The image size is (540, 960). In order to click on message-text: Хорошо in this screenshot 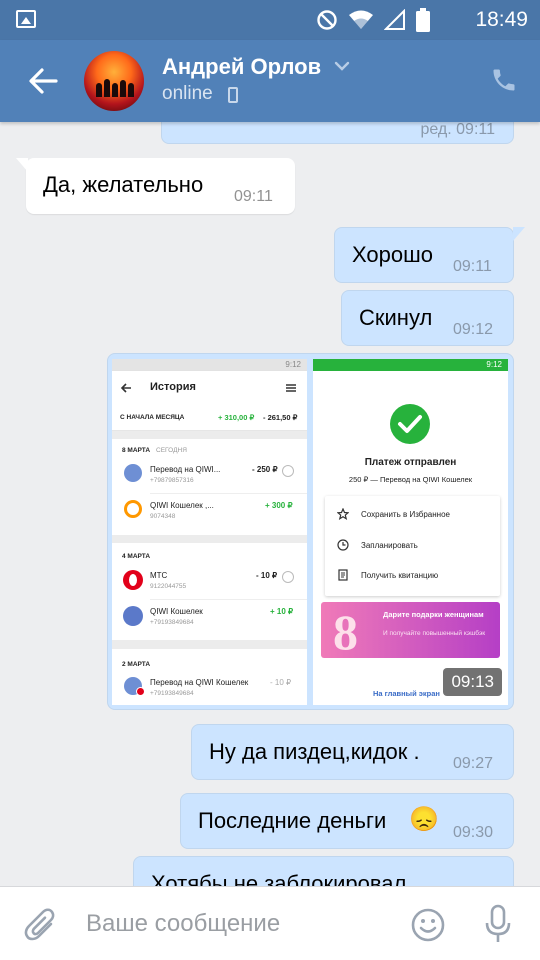, I will do `click(393, 254)`.